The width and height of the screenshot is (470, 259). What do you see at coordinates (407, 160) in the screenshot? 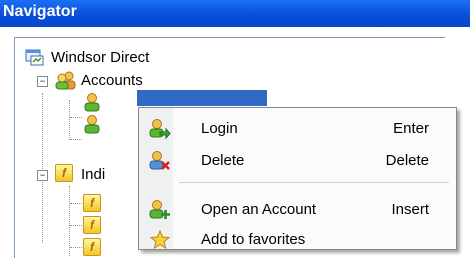
I see `menu-item-shortcut: Delete` at bounding box center [407, 160].